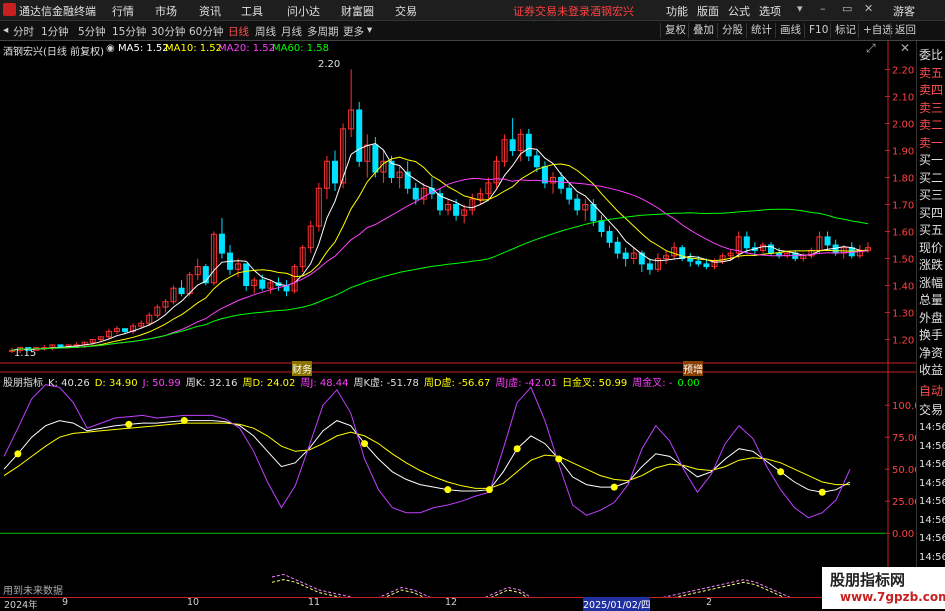 The height and width of the screenshot is (611, 945). Describe the element at coordinates (426, 455) in the screenshot. I see `kdj-D-line` at that location.